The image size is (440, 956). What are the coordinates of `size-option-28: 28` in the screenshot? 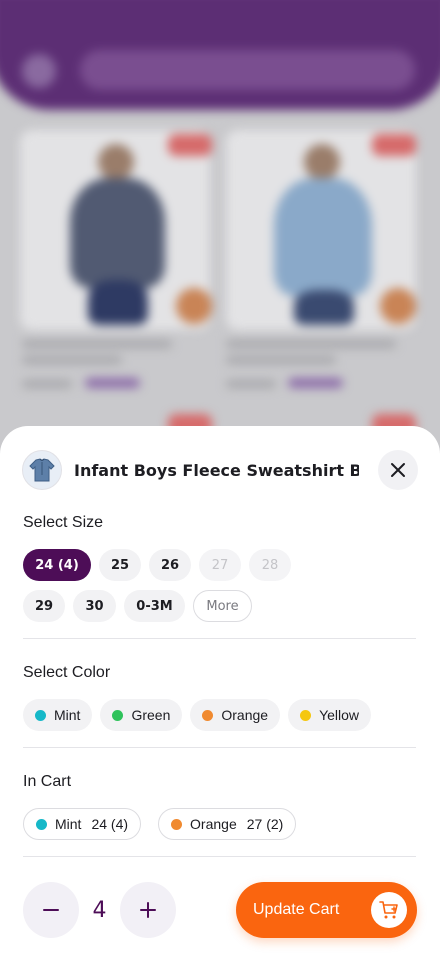 It's located at (270, 565).